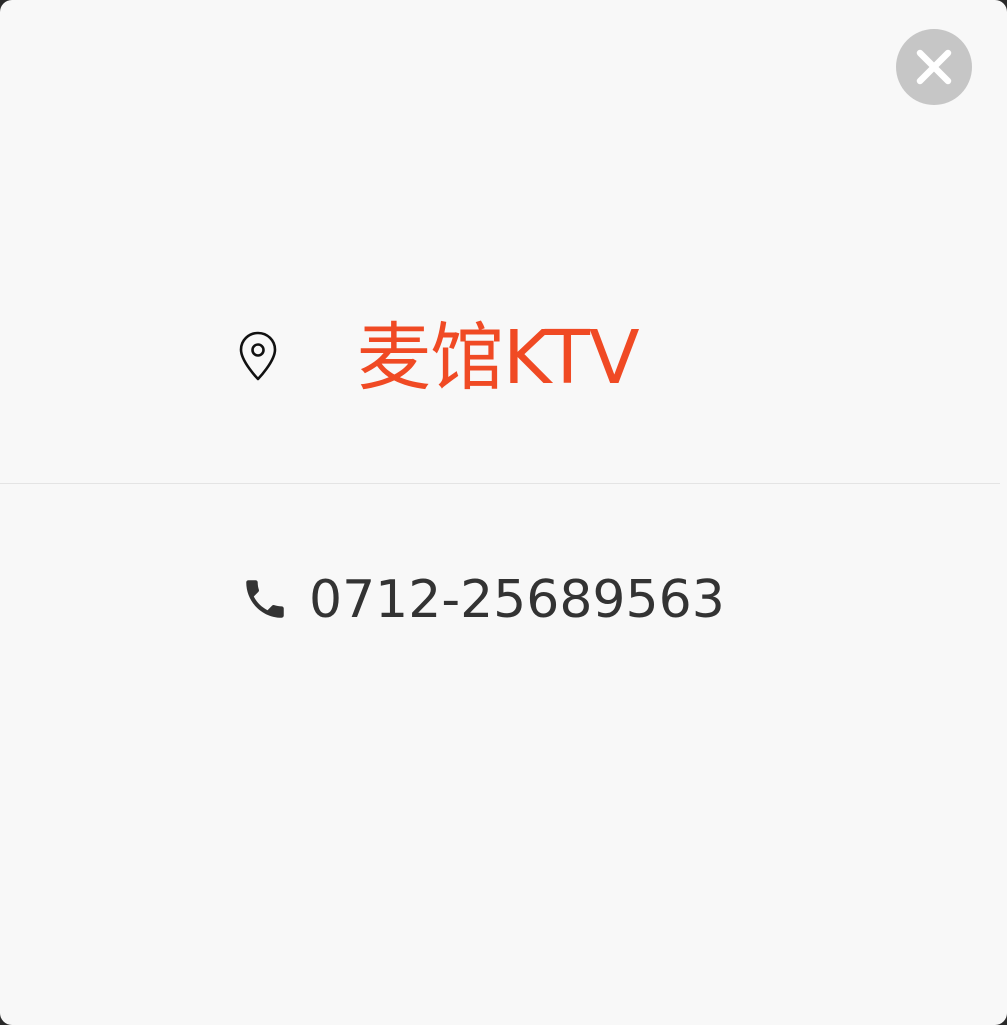  I want to click on venue-location-row: 麦馆KTV, so click(503, 355).